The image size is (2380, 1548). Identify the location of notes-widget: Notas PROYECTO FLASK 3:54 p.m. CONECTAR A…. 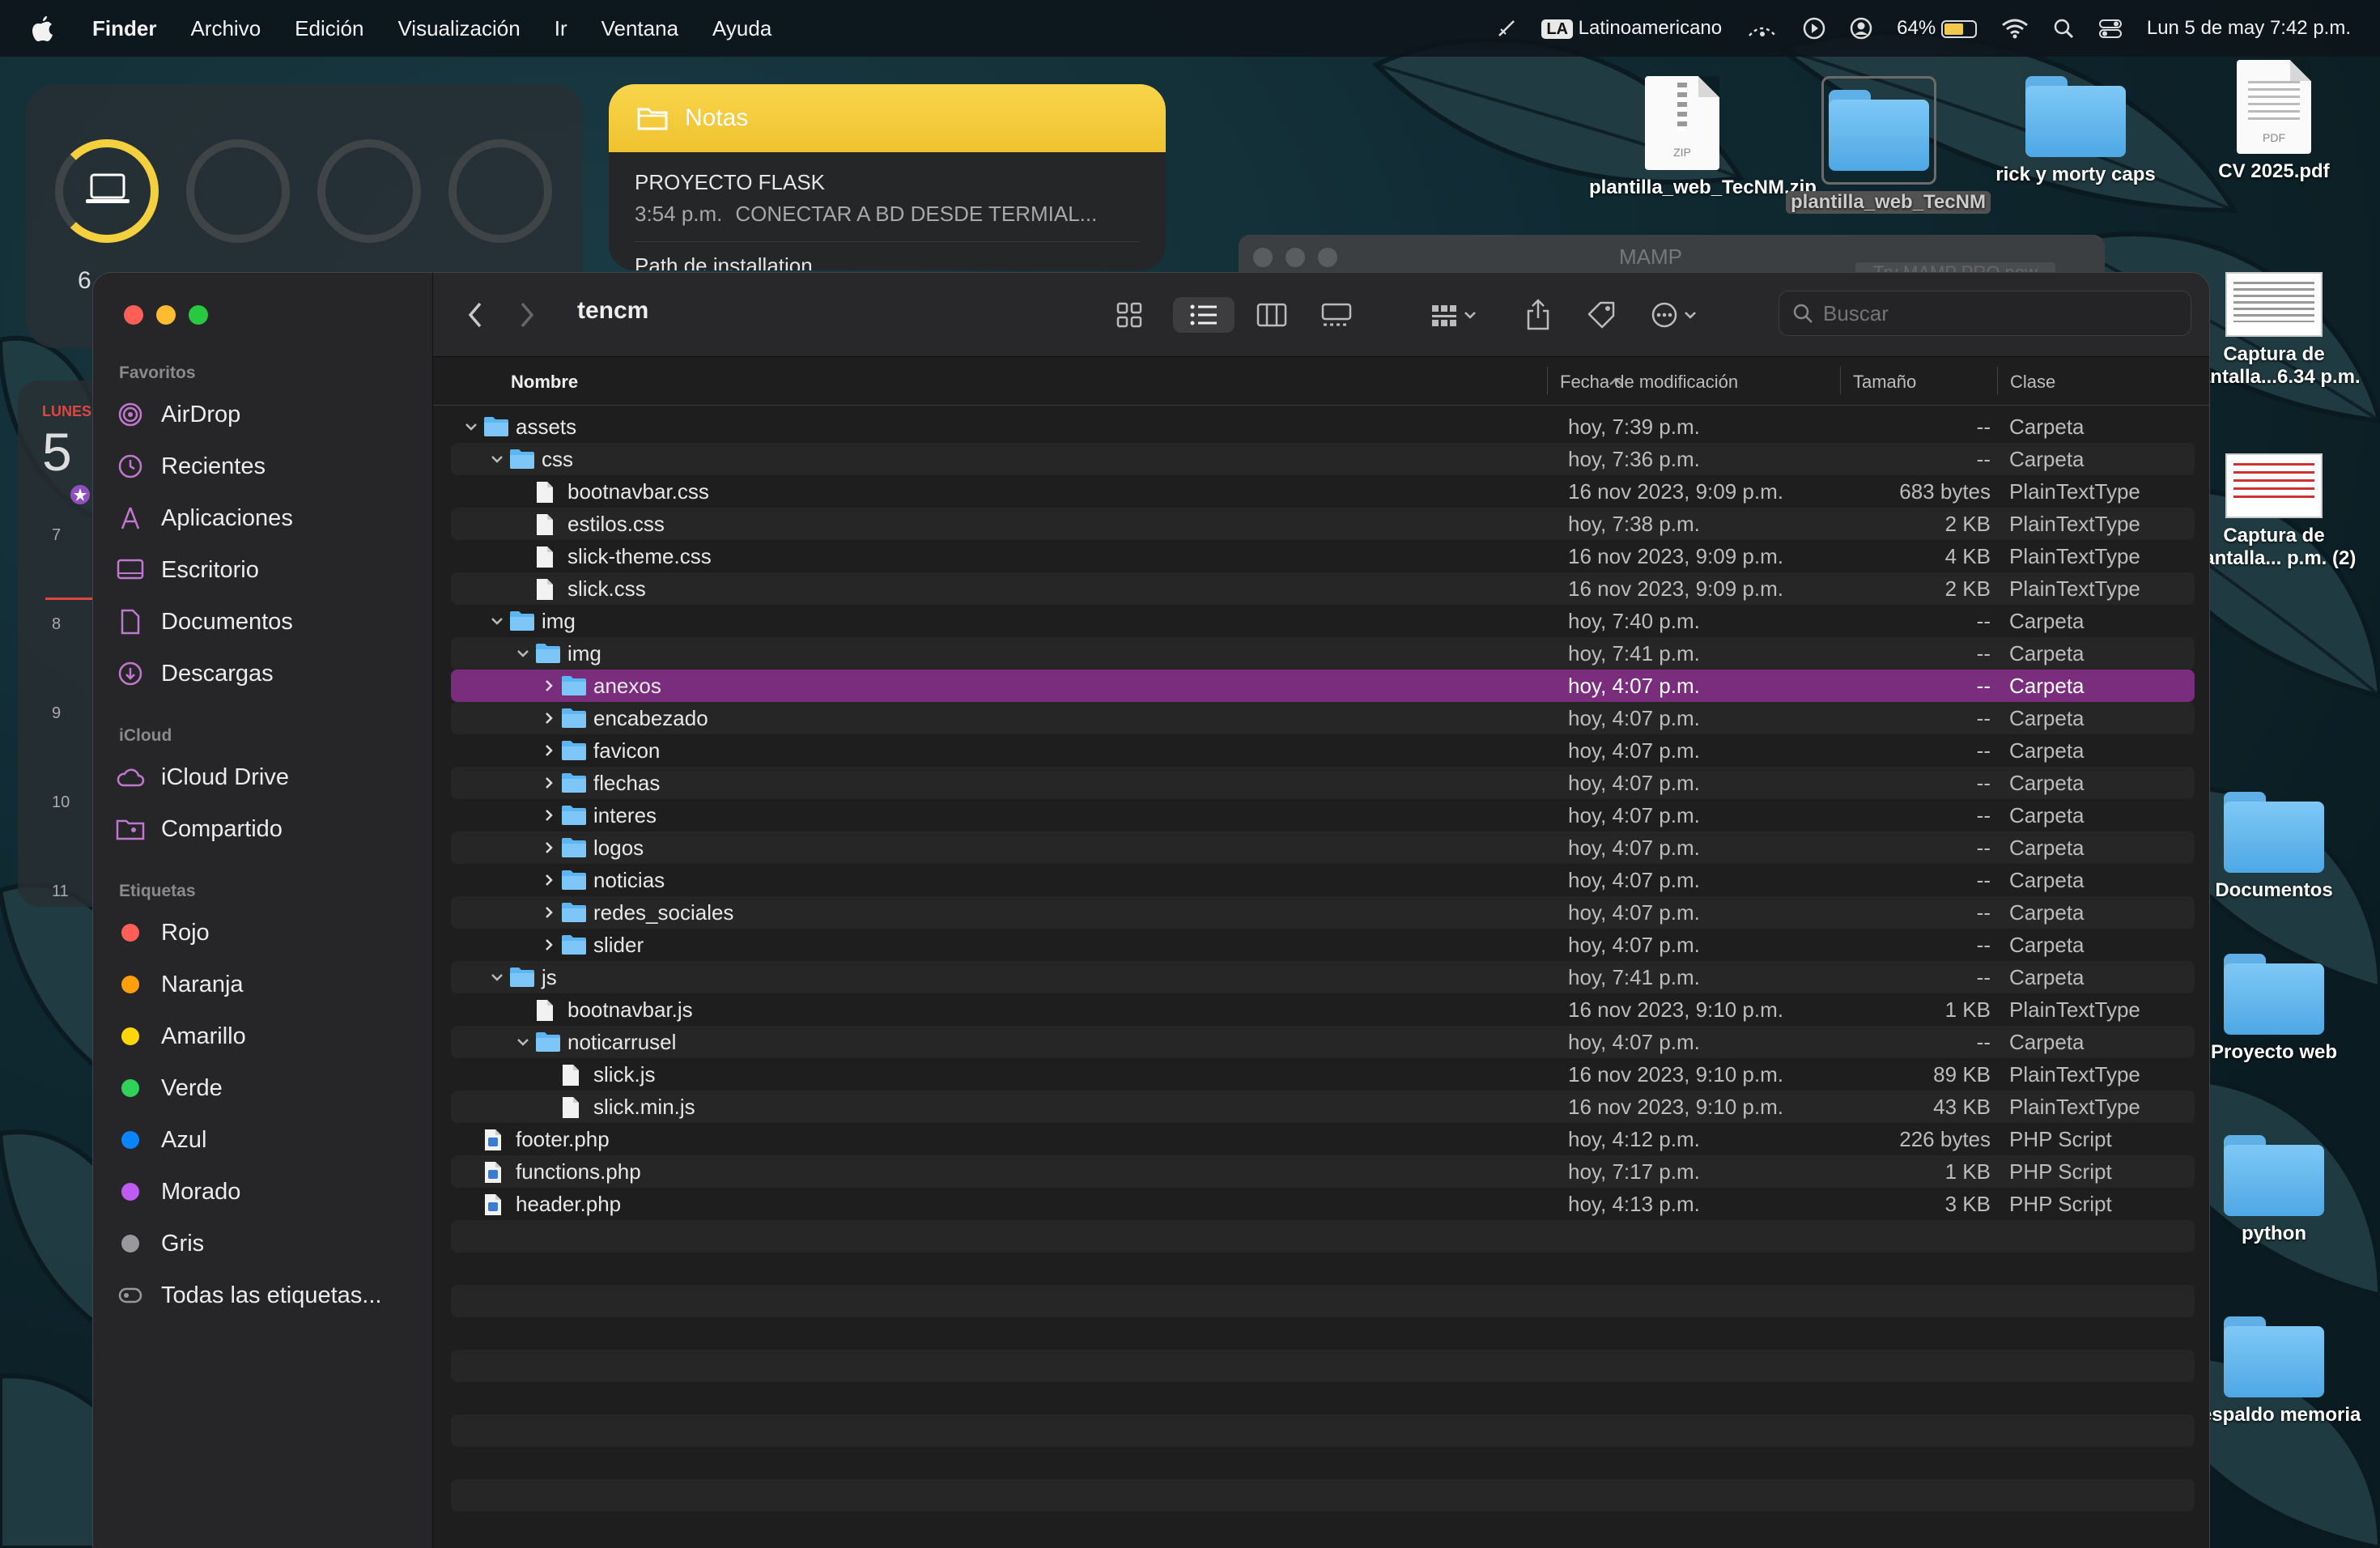
(887, 177).